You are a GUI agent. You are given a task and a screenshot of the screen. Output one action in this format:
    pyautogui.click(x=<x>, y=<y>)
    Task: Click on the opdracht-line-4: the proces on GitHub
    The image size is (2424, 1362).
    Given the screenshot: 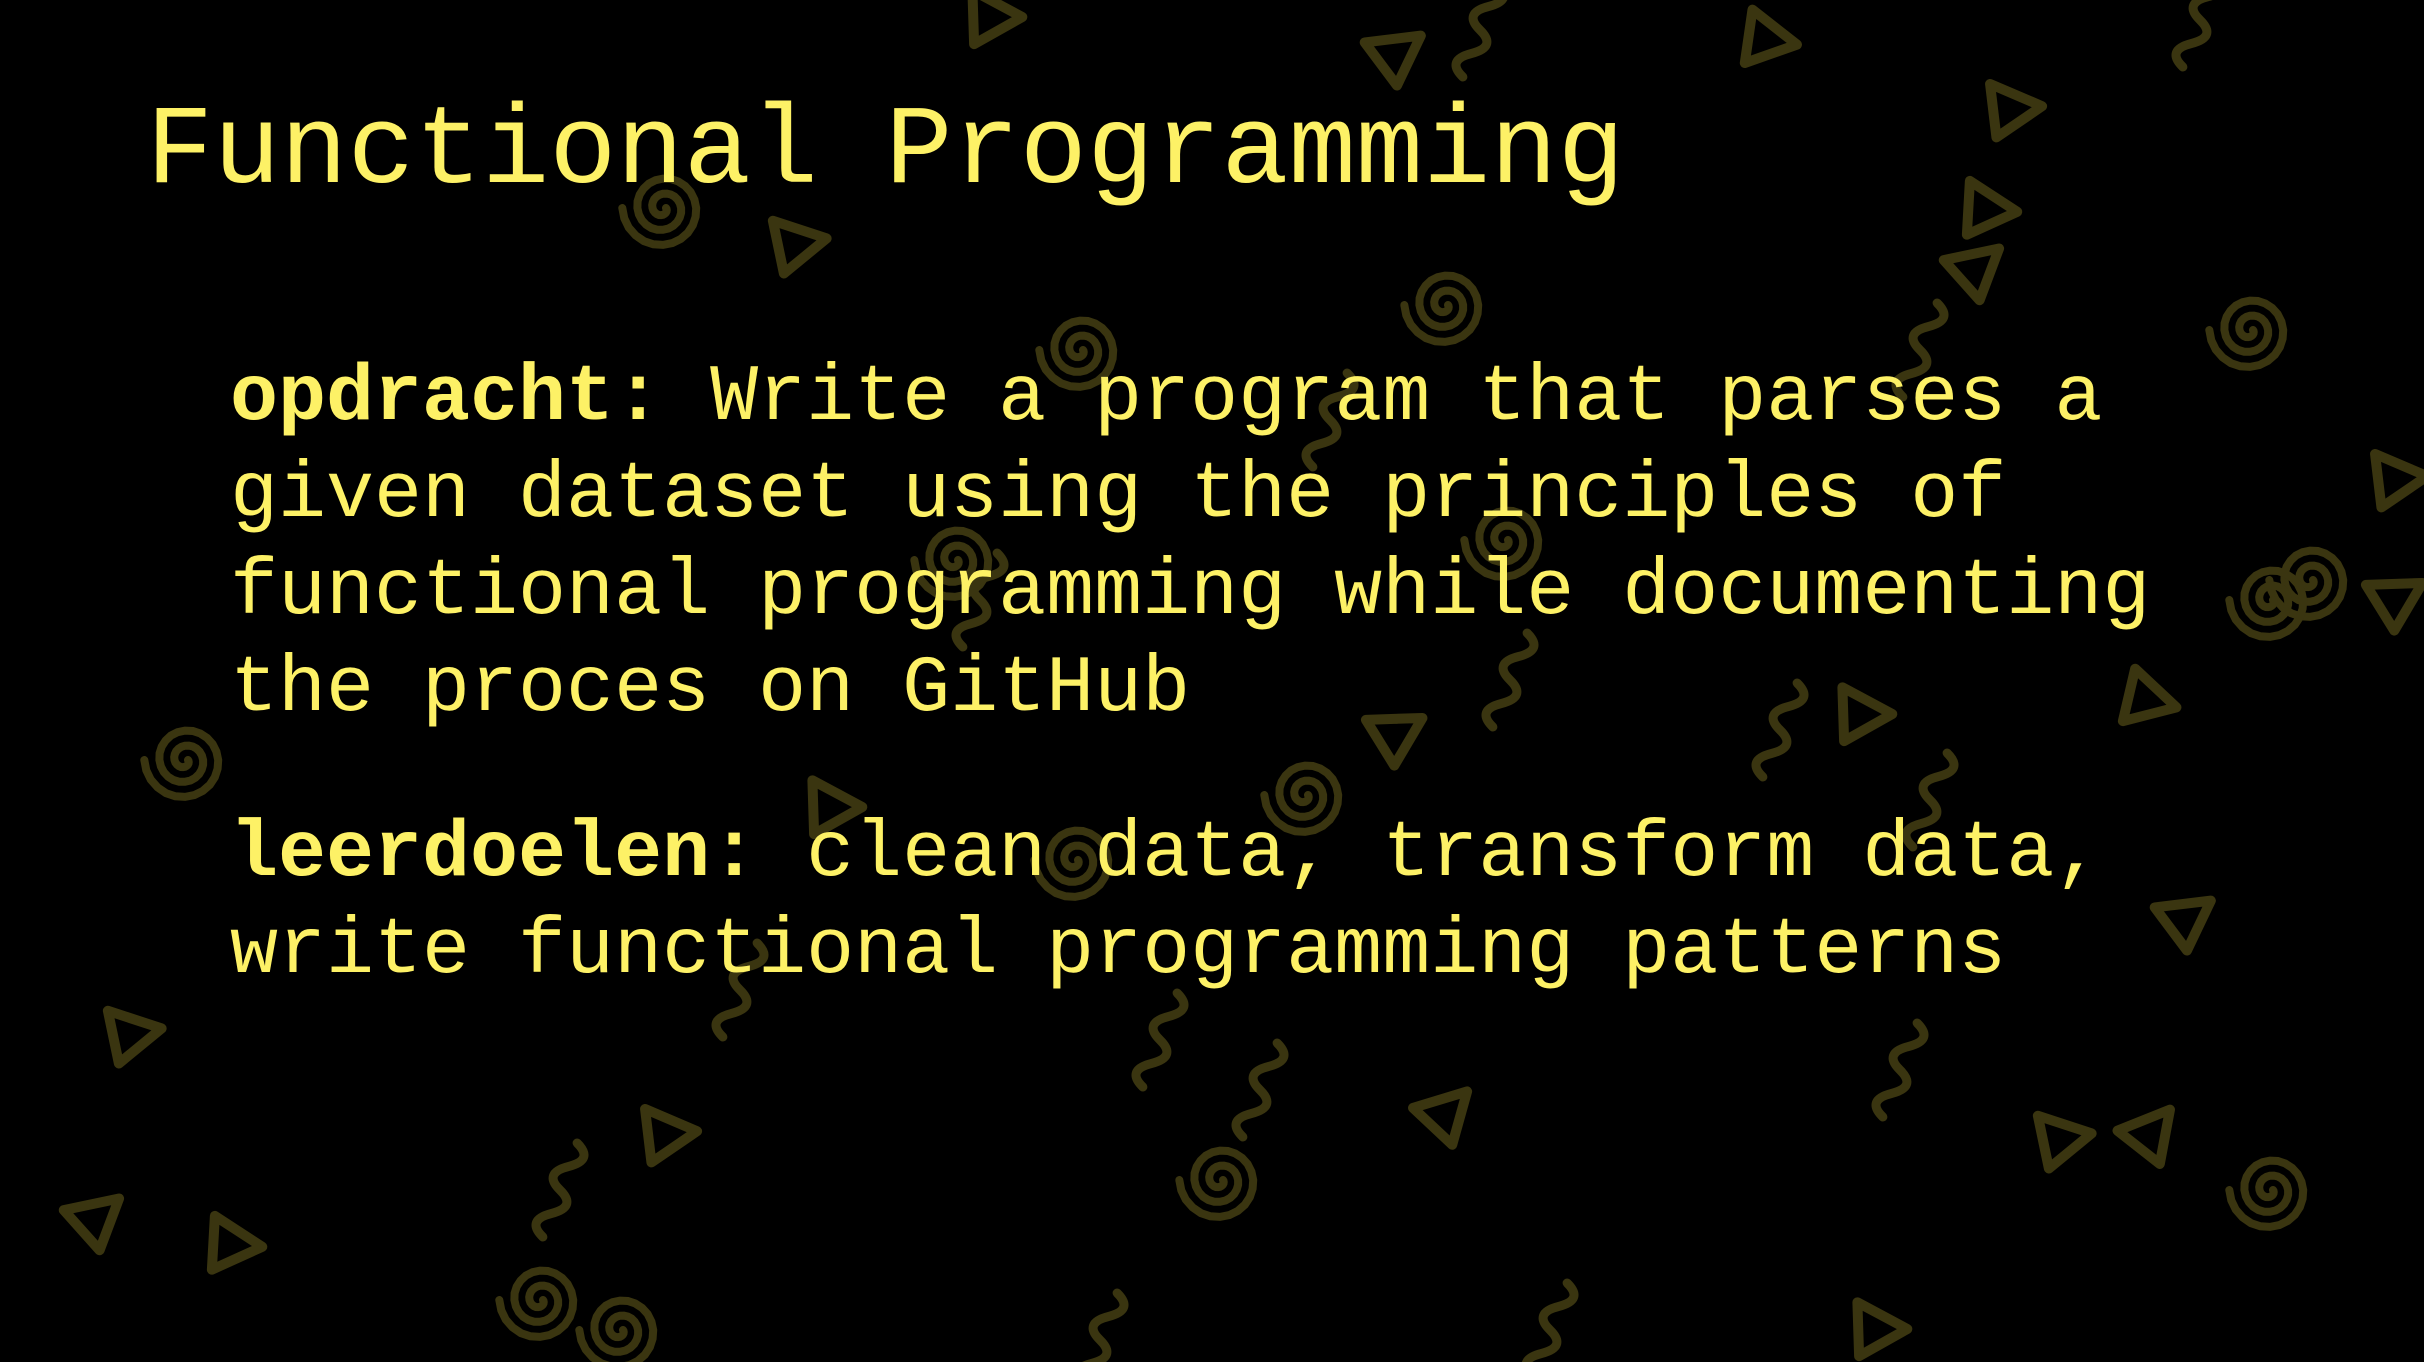 What is the action you would take?
    pyautogui.click(x=710, y=689)
    